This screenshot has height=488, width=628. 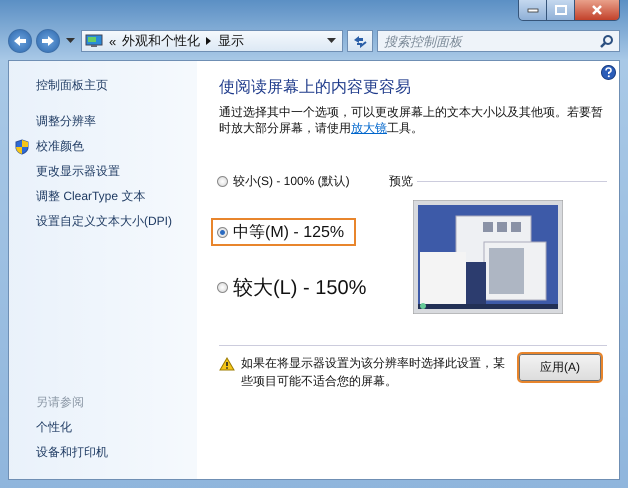 What do you see at coordinates (286, 181) in the screenshot?
I see `size-option: 较小(S) - 100% (默认)` at bounding box center [286, 181].